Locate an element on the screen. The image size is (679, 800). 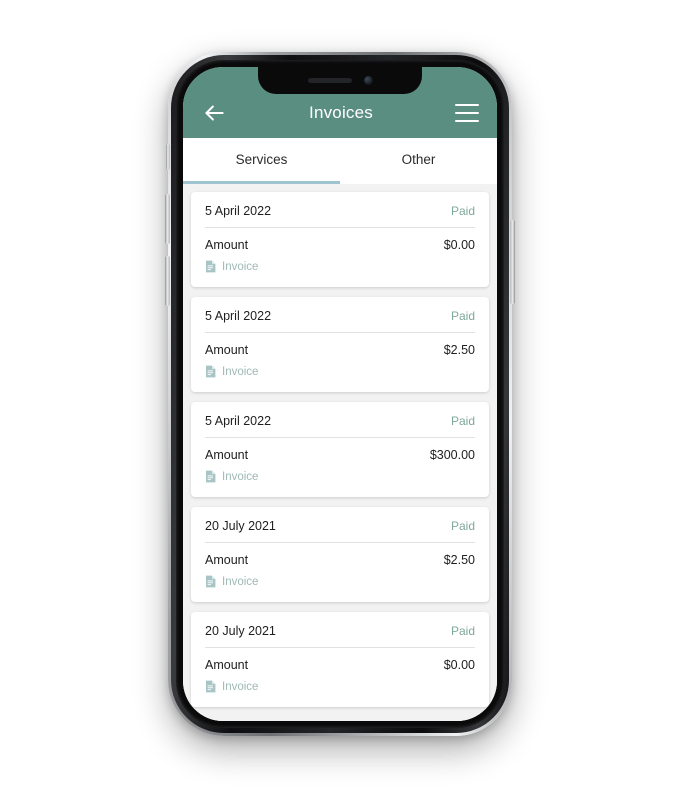
arrow-left-icon is located at coordinates (214, 113).